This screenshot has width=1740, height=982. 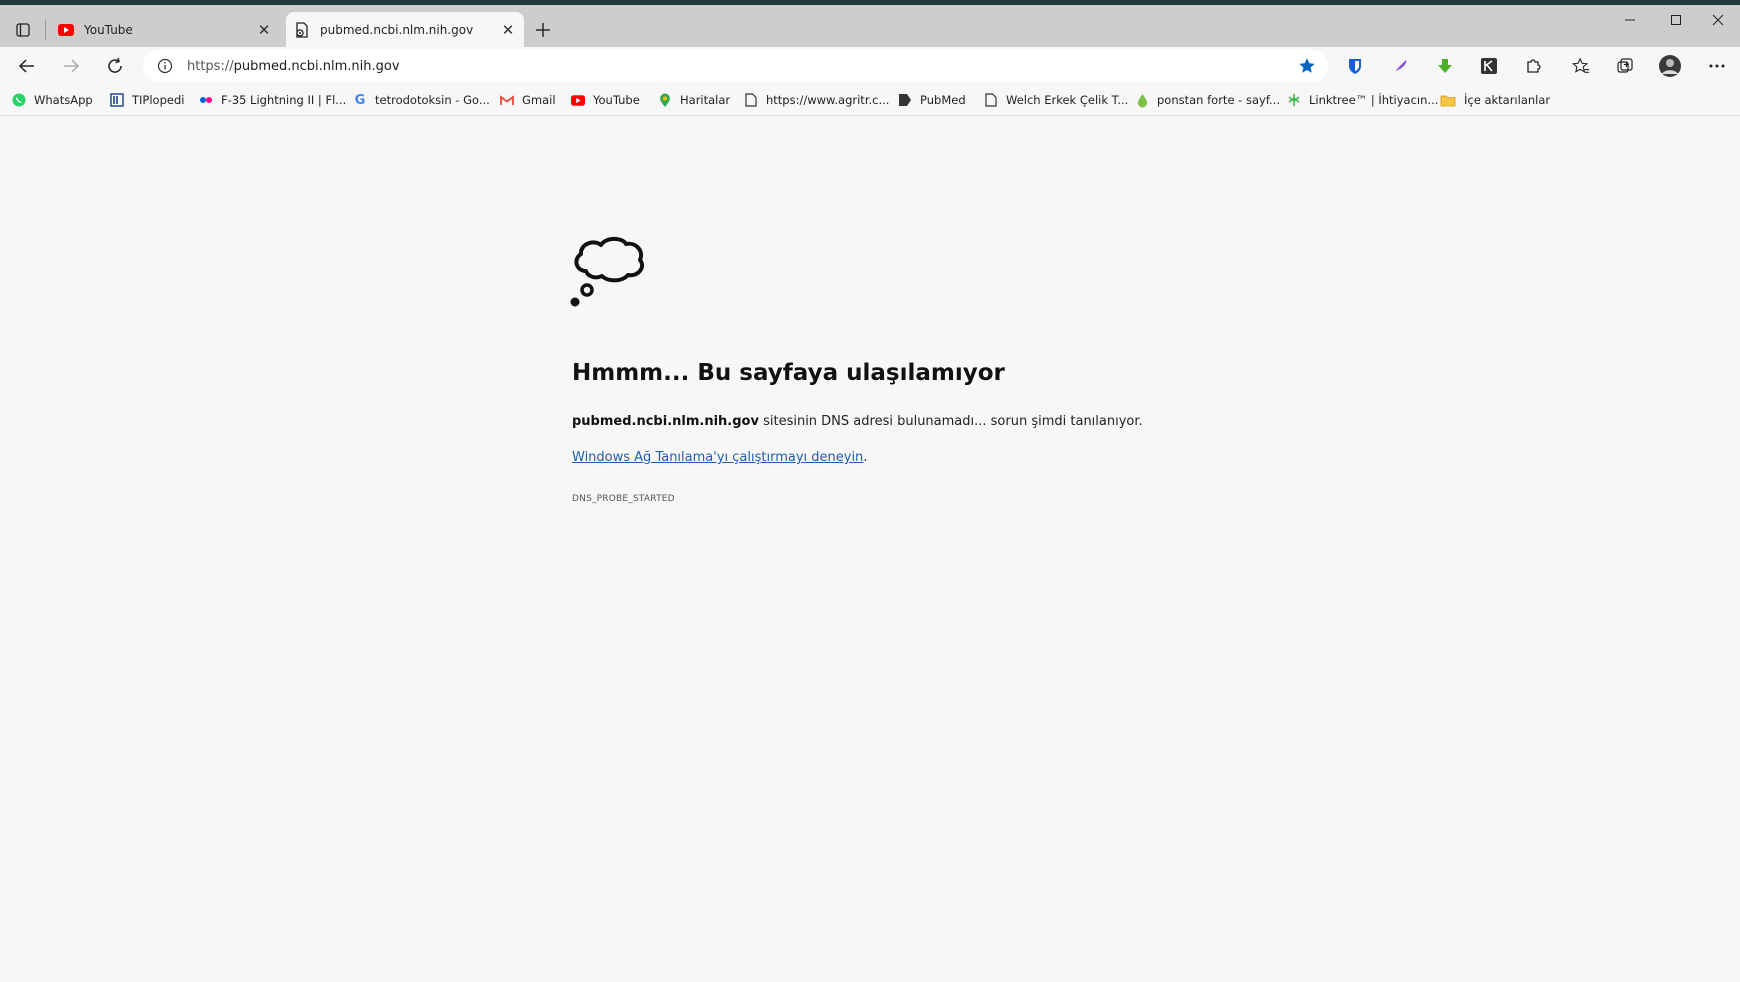 What do you see at coordinates (1445, 66) in the screenshot?
I see `download-extension-icon` at bounding box center [1445, 66].